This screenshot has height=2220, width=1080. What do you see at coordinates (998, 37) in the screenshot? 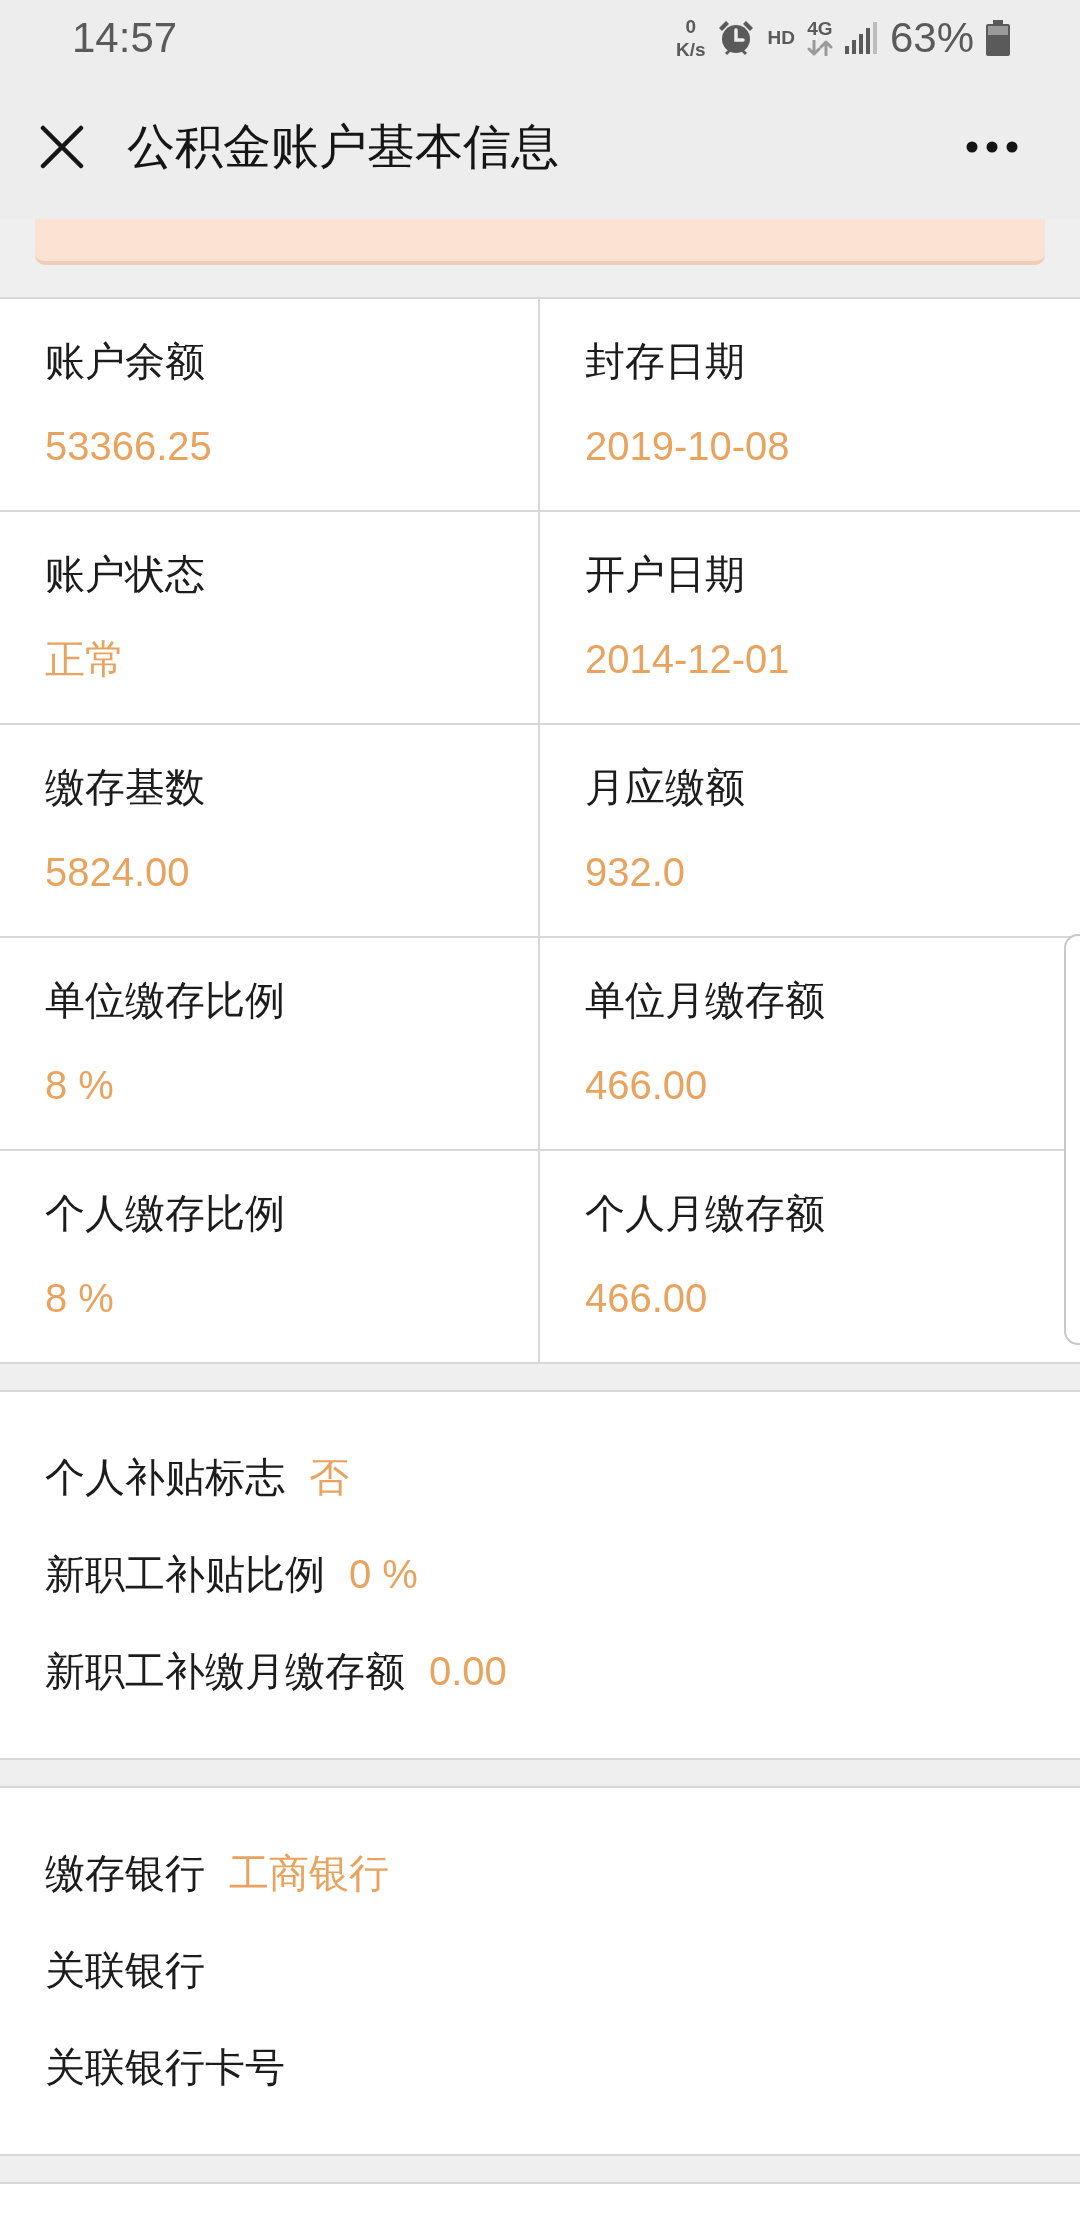
I see `battery-icon` at bounding box center [998, 37].